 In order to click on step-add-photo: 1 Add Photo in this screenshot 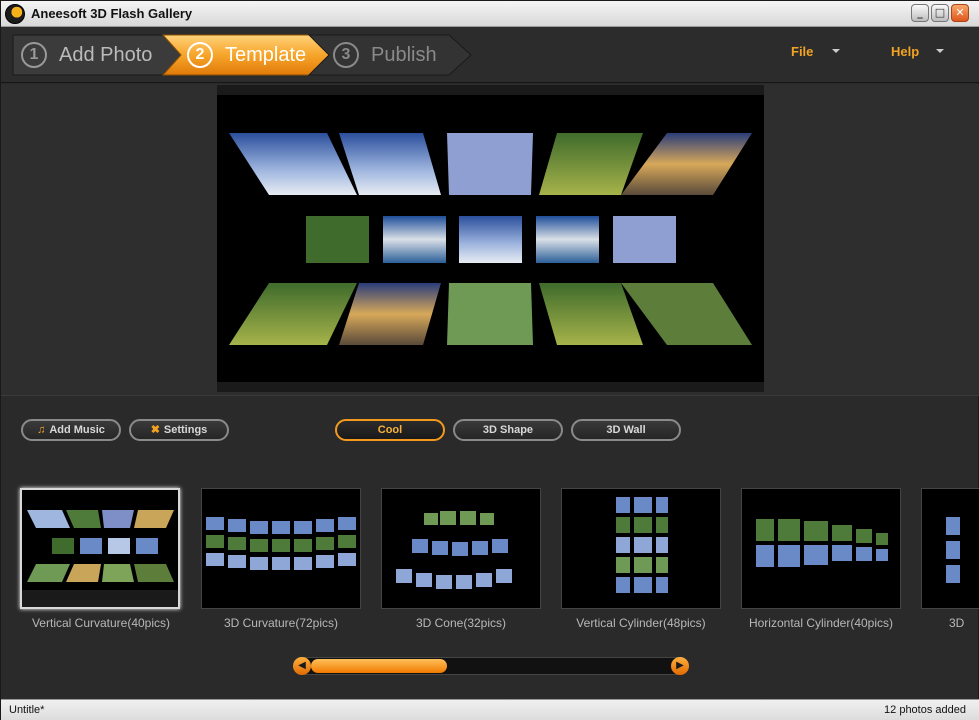, I will do `click(86, 55)`.